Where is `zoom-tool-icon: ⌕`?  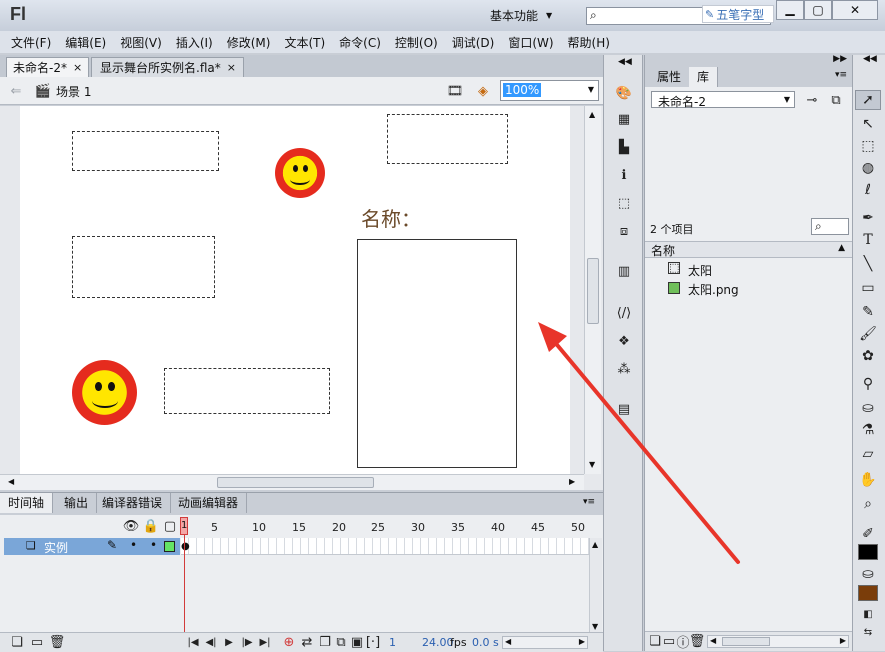
zoom-tool-icon: ⌕ is located at coordinates (868, 504).